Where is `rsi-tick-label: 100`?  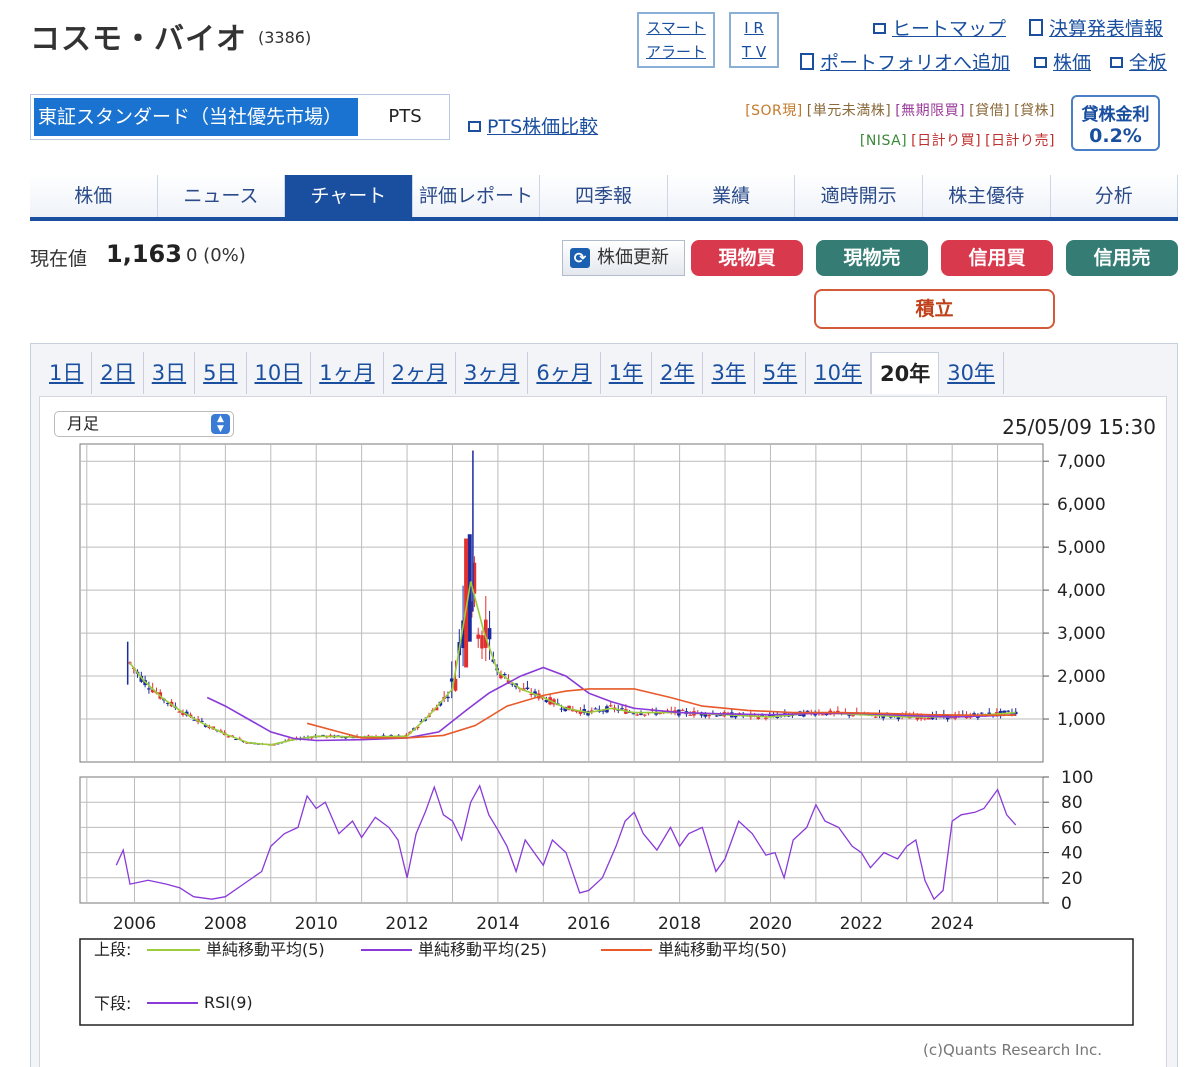
rsi-tick-label: 100 is located at coordinates (1077, 778).